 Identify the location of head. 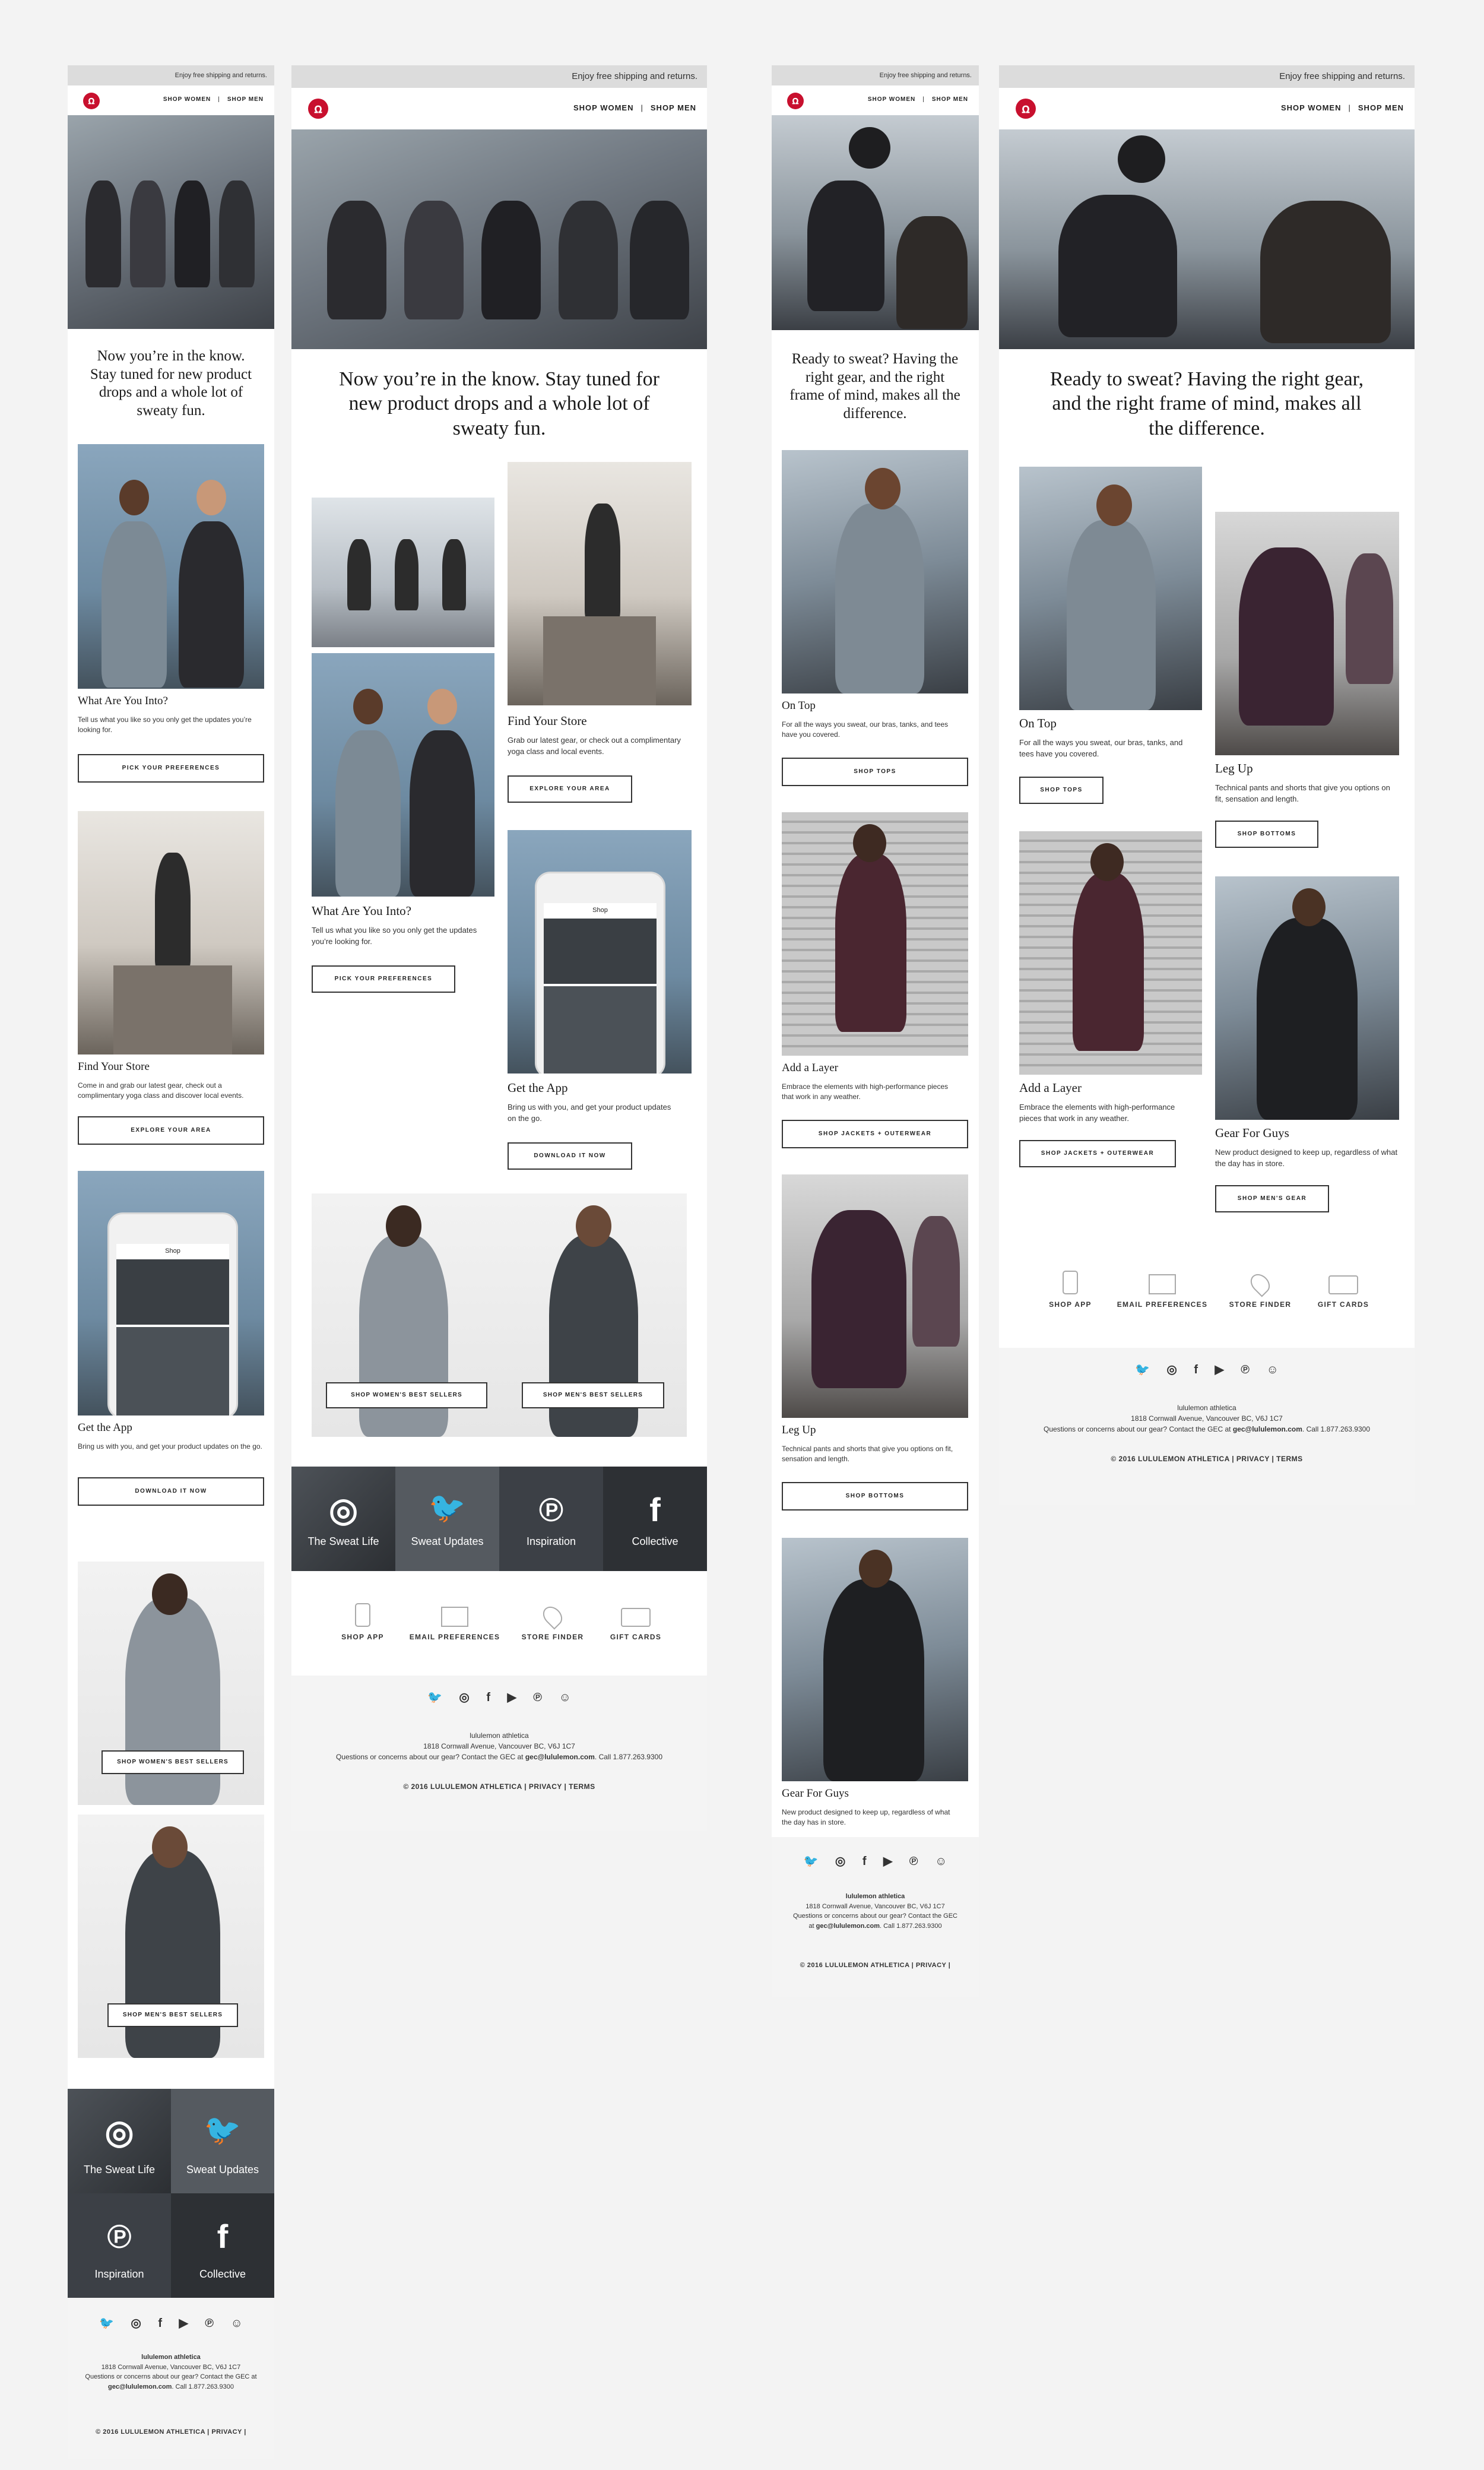
(1107, 862).